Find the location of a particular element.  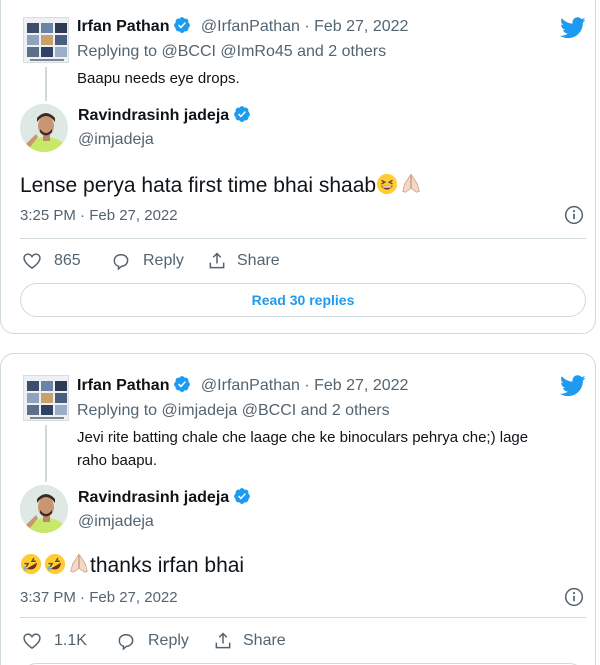

tweet-text-row: thanks irfan bhai is located at coordinates (132, 565).